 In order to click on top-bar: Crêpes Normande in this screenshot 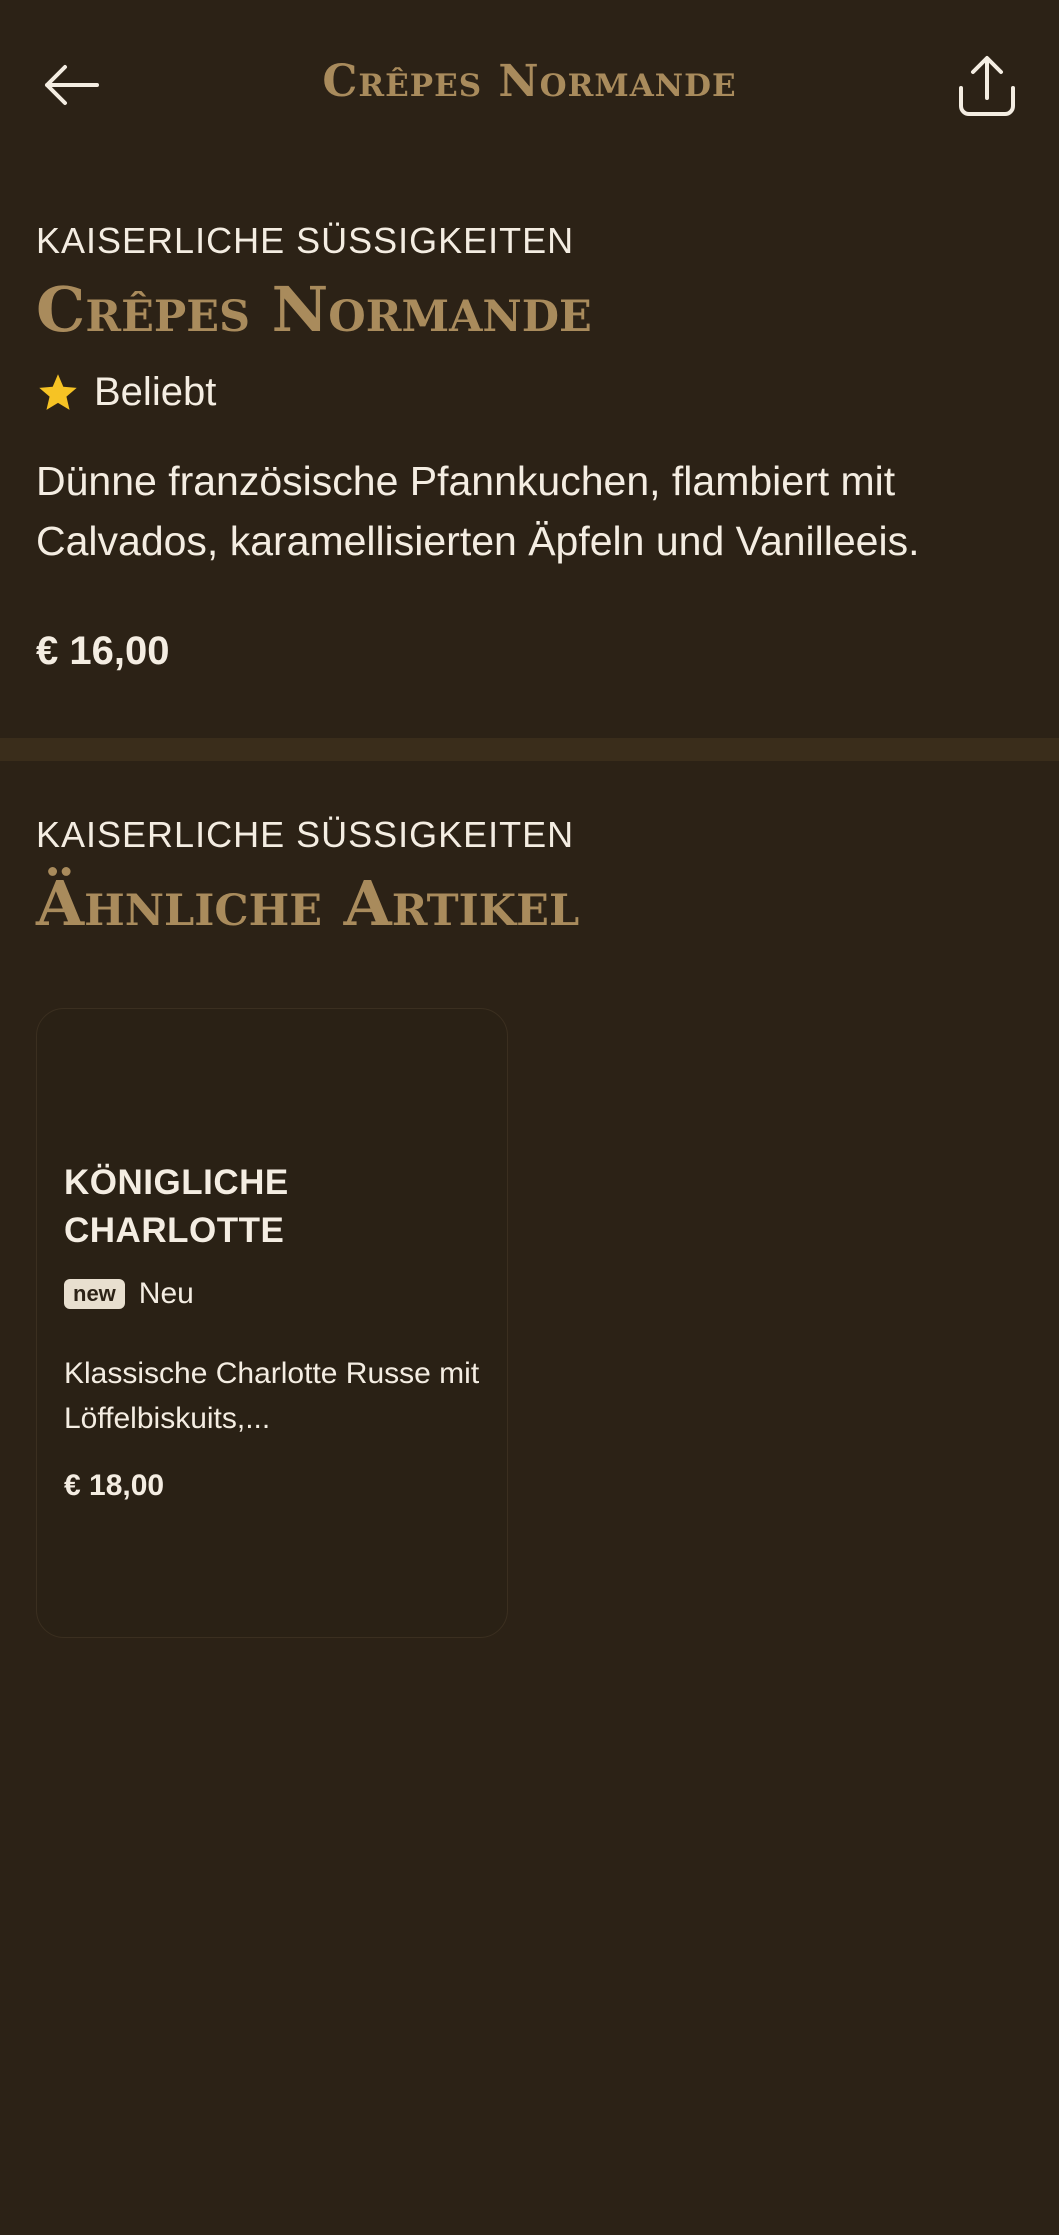, I will do `click(529, 83)`.